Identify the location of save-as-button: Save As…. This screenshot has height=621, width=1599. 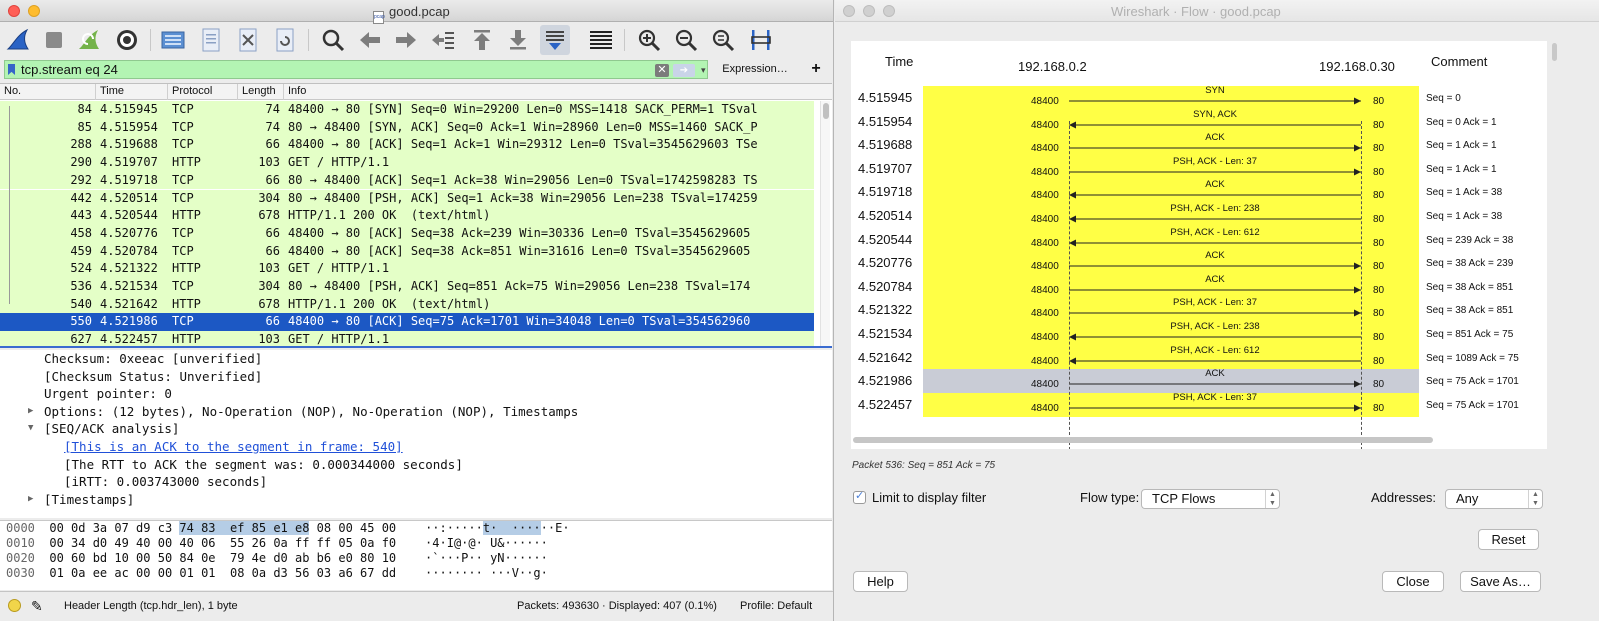
(1500, 581).